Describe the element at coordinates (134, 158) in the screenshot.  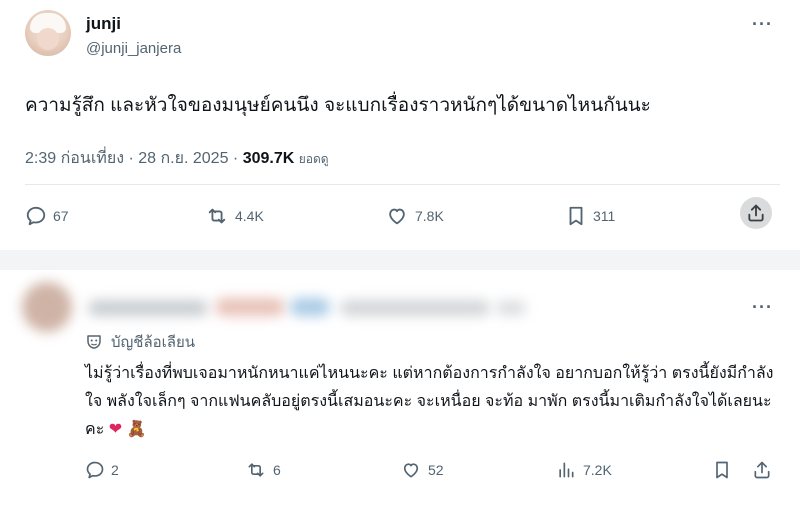
I see `timestamp: 2:39 ก่อนเที่ยง · 28 ก.ย. 2025 ·` at that location.